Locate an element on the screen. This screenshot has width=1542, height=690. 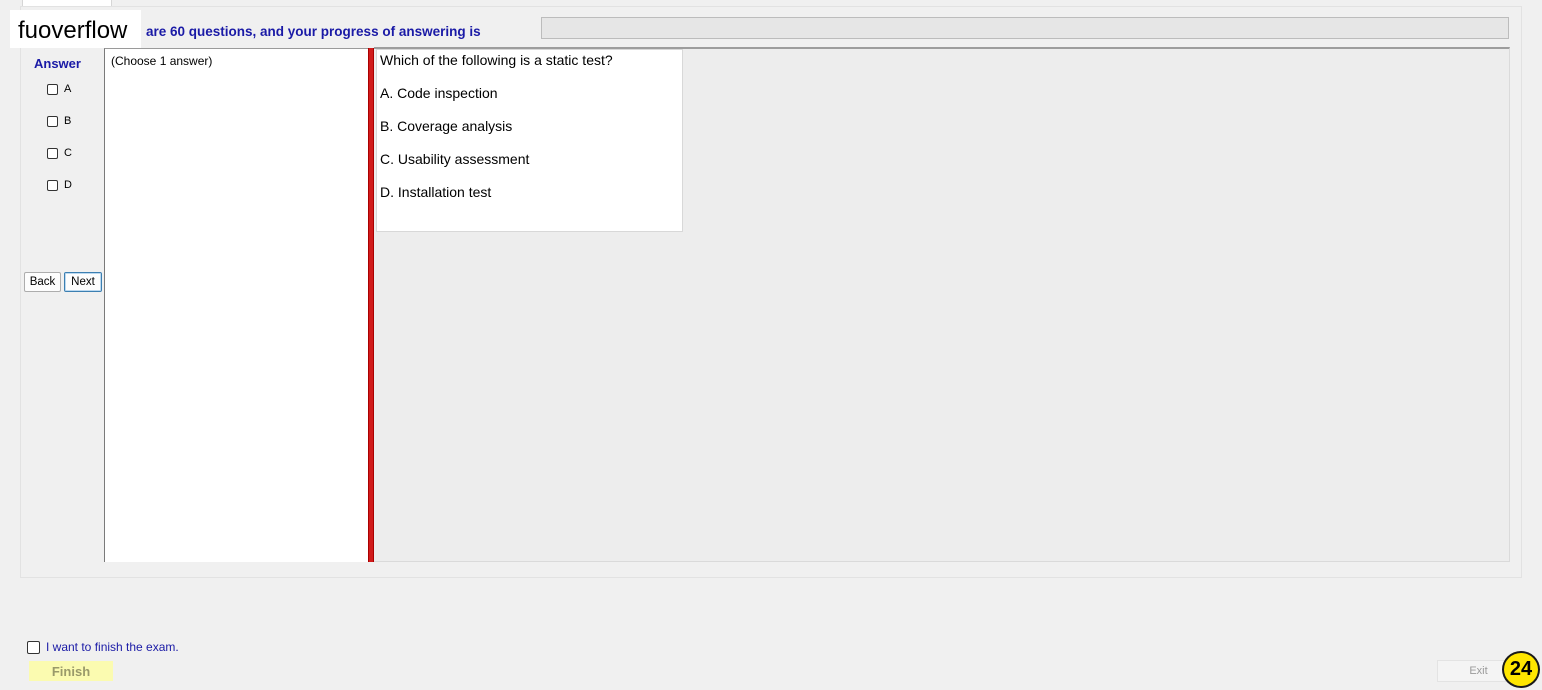
next-button: Next is located at coordinates (83, 282).